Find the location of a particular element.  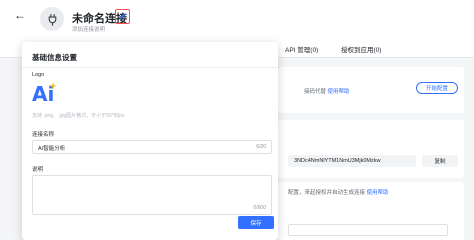

token-value: 3NDc4NmNlYTM1NmU3Mjk0Mzkw is located at coordinates (352, 161).